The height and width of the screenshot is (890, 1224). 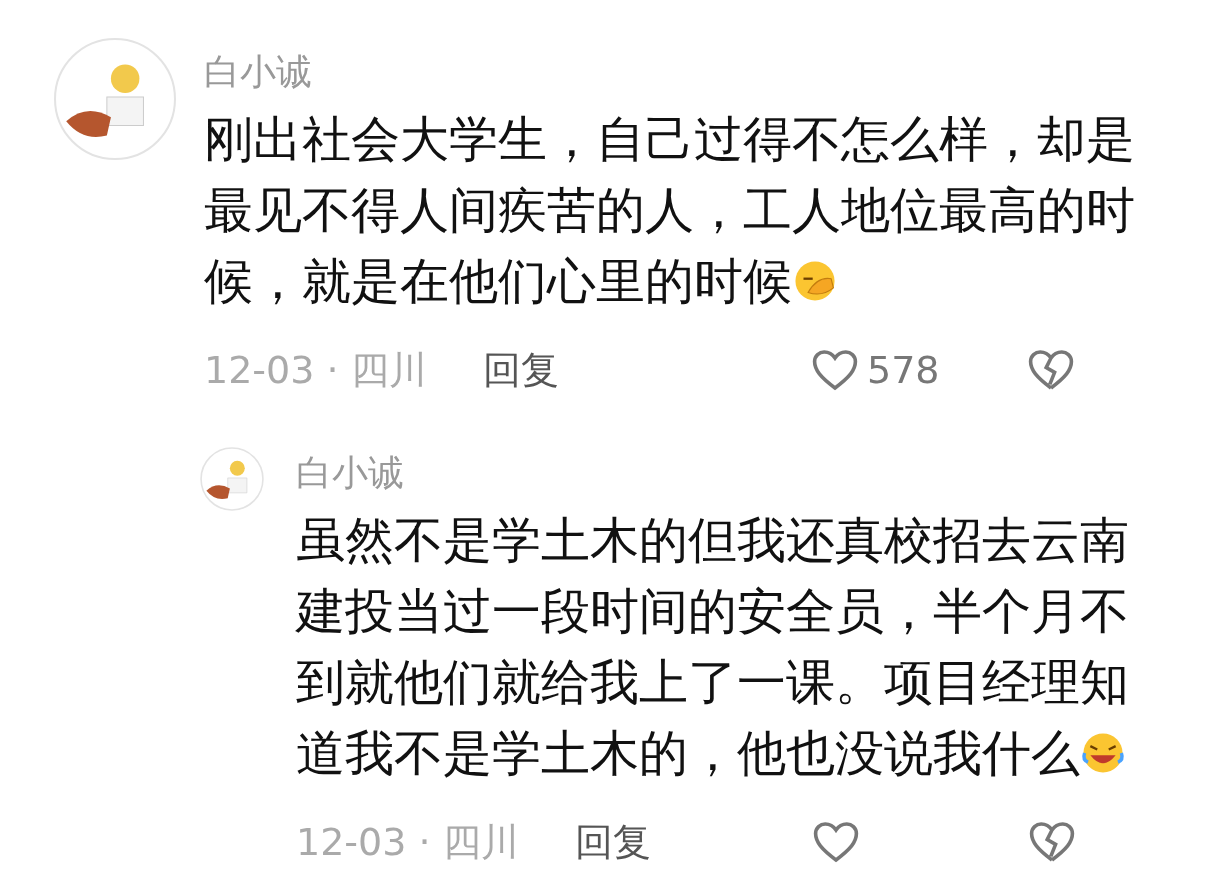 I want to click on comment-date-location: 12-03 · 四川, so click(x=315, y=370).